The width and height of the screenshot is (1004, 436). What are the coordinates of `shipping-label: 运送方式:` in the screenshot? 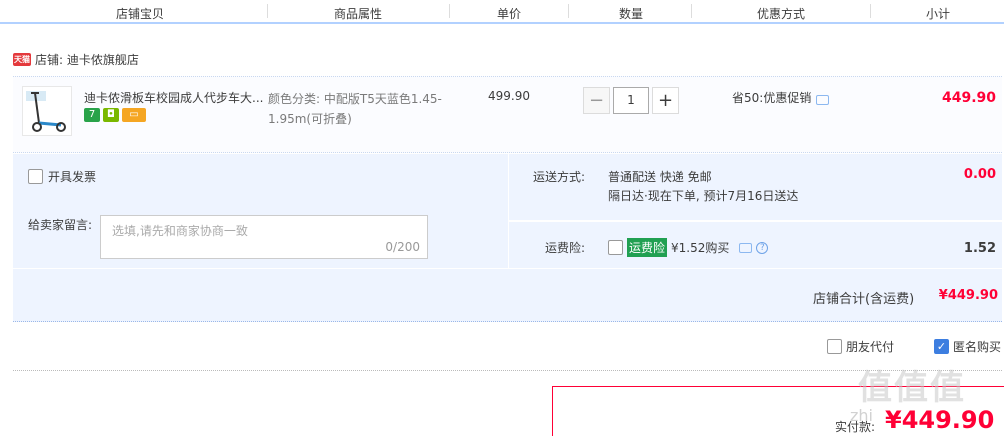 It's located at (559, 177).